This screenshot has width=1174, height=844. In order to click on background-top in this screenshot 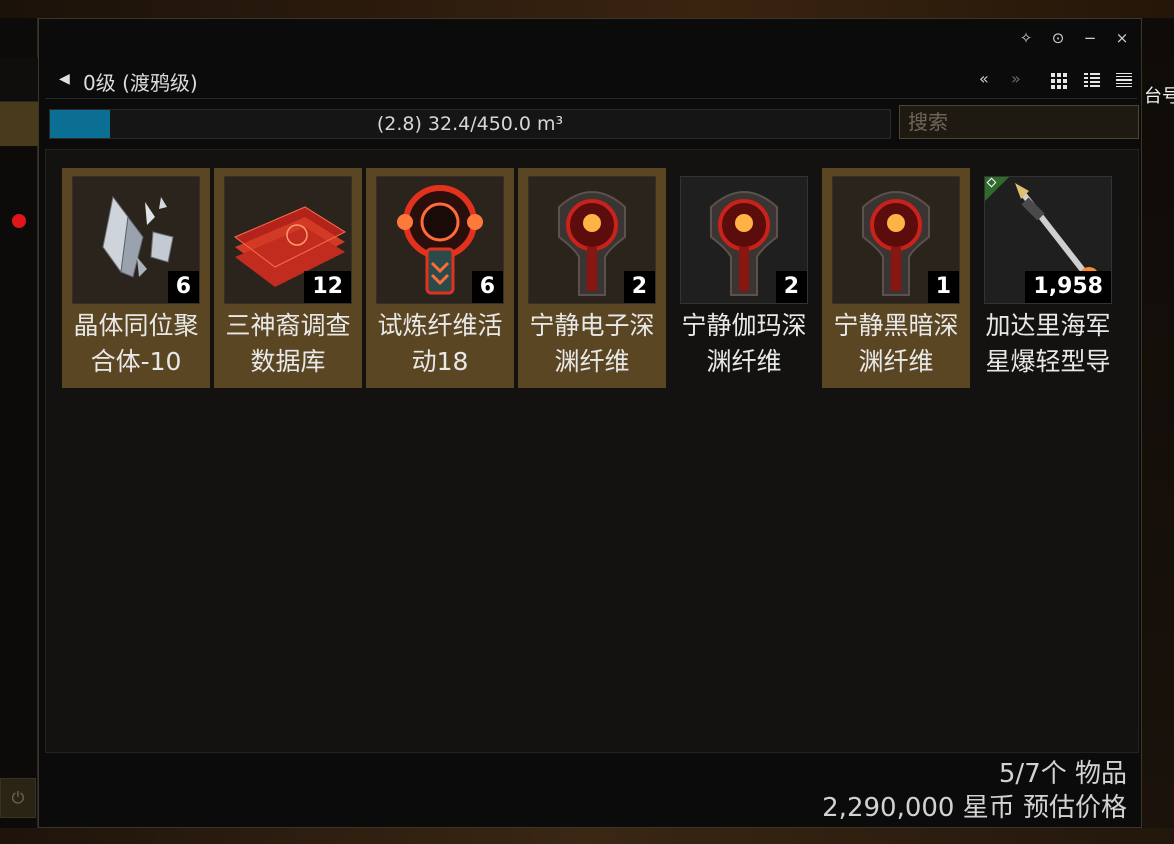, I will do `click(587, 9)`.